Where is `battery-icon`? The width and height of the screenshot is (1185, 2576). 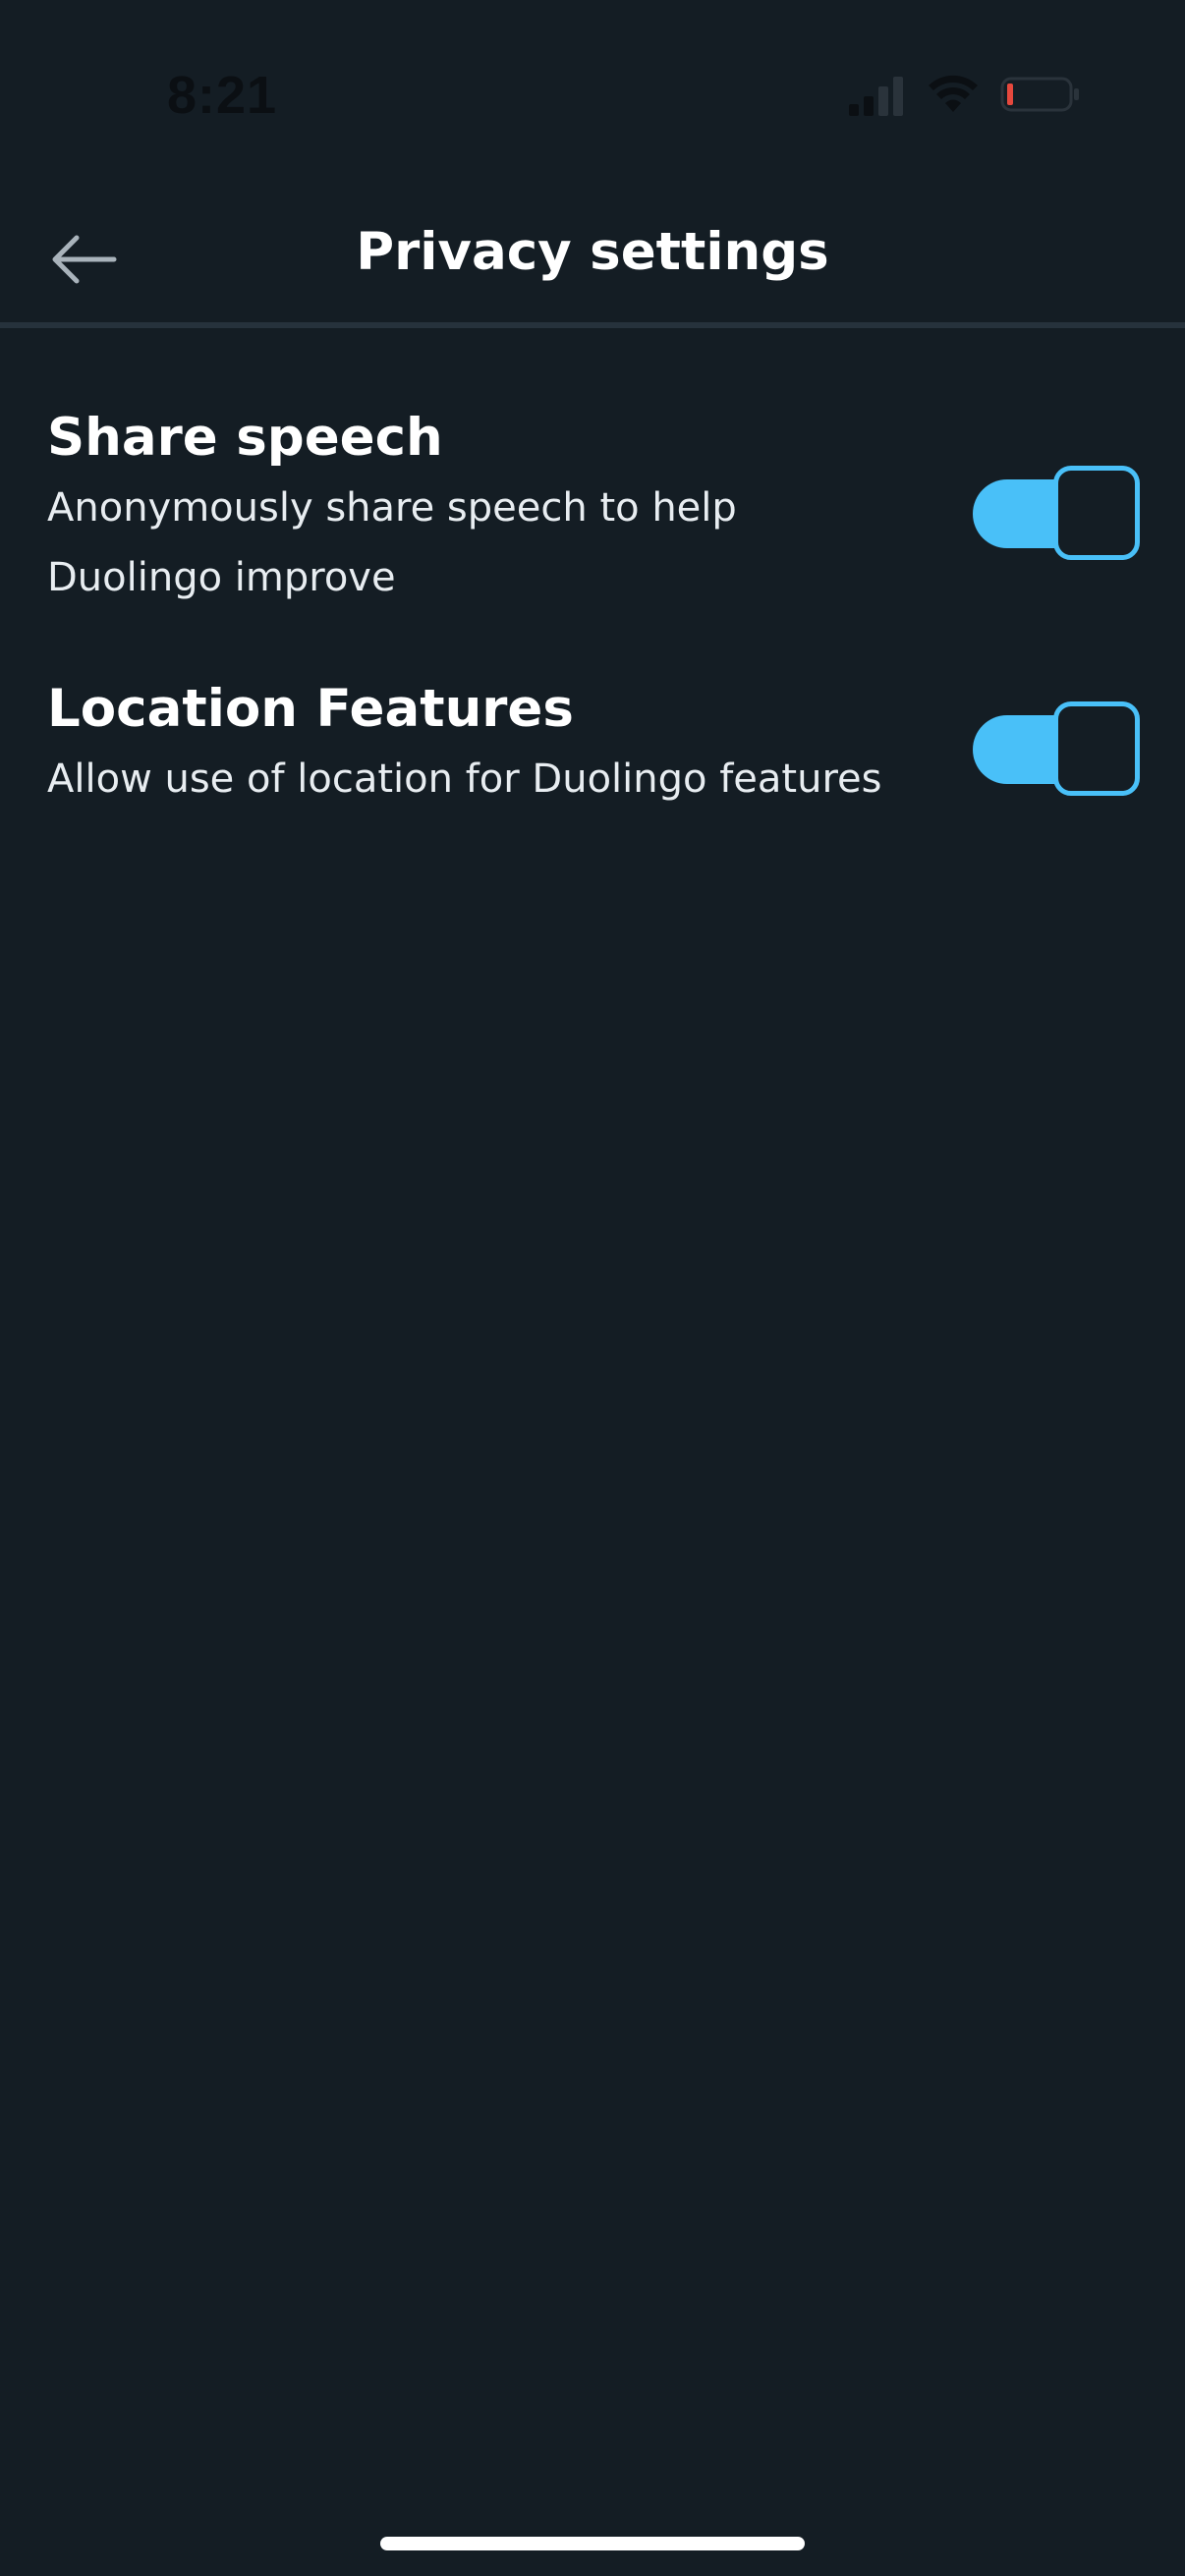 battery-icon is located at coordinates (1040, 94).